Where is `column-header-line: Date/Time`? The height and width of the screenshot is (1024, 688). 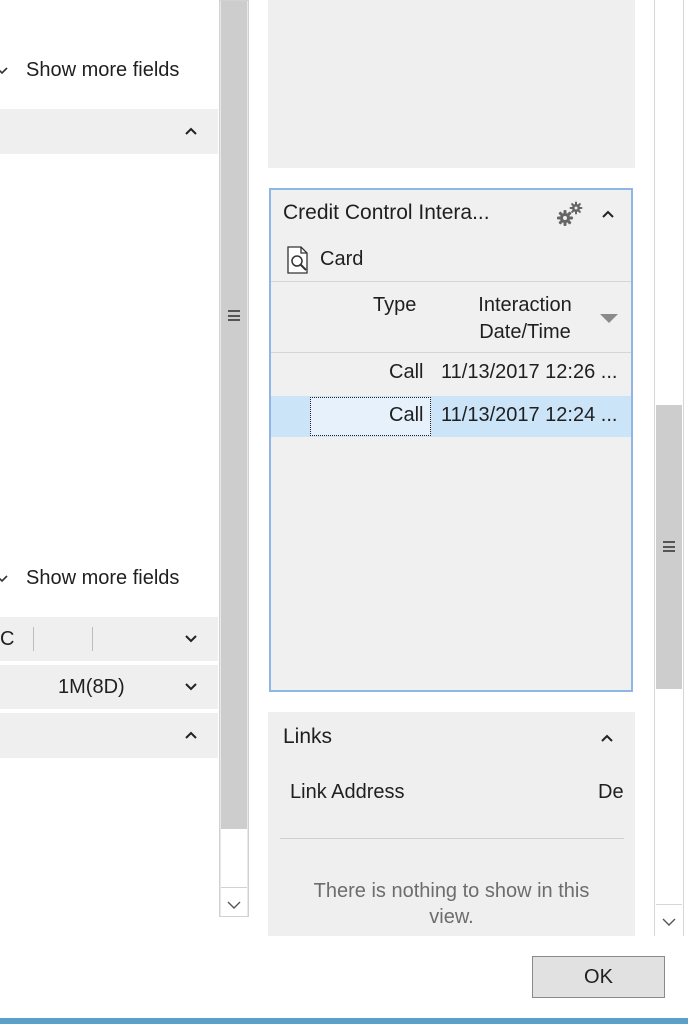 column-header-line: Date/Time is located at coordinates (525, 332).